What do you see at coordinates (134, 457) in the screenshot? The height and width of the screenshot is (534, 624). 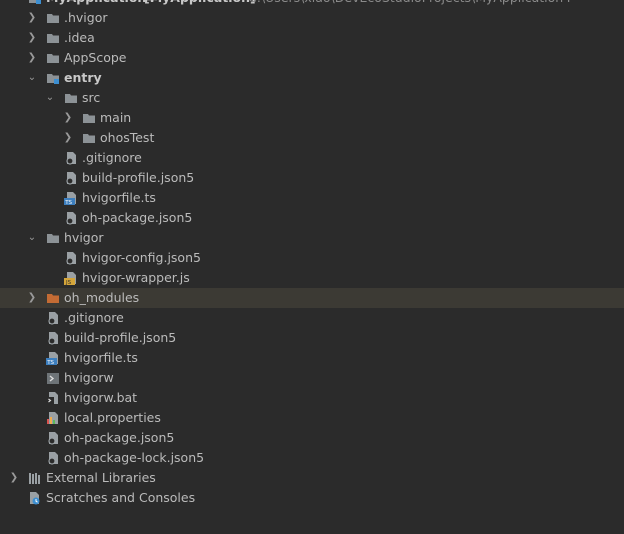 I see `tree-item-label: oh-package-lock.json5` at bounding box center [134, 457].